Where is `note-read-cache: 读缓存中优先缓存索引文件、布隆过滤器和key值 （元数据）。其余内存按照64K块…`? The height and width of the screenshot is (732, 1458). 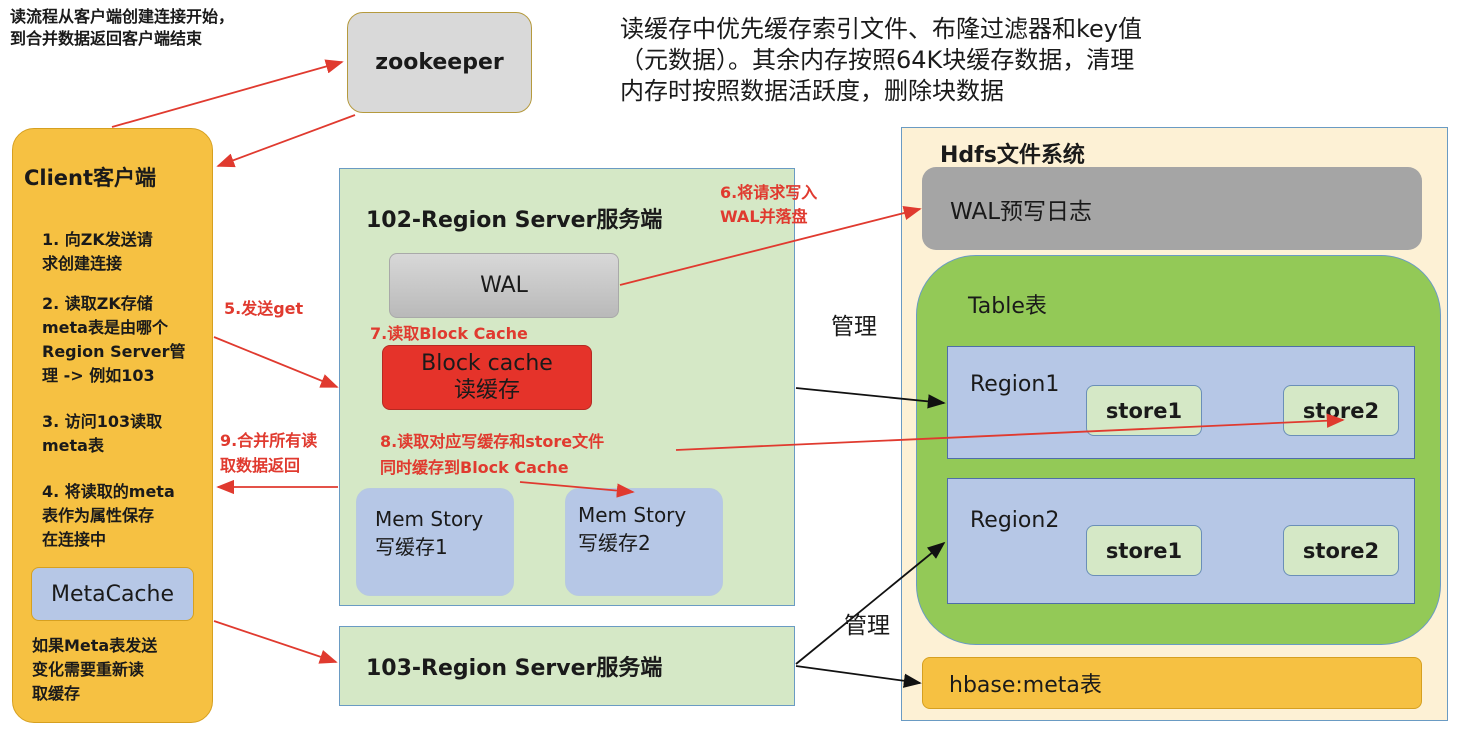 note-read-cache: 读缓存中优先缓存索引文件、布隆过滤器和key值 （元数据）。其余内存按照64K块… is located at coordinates (881, 60).